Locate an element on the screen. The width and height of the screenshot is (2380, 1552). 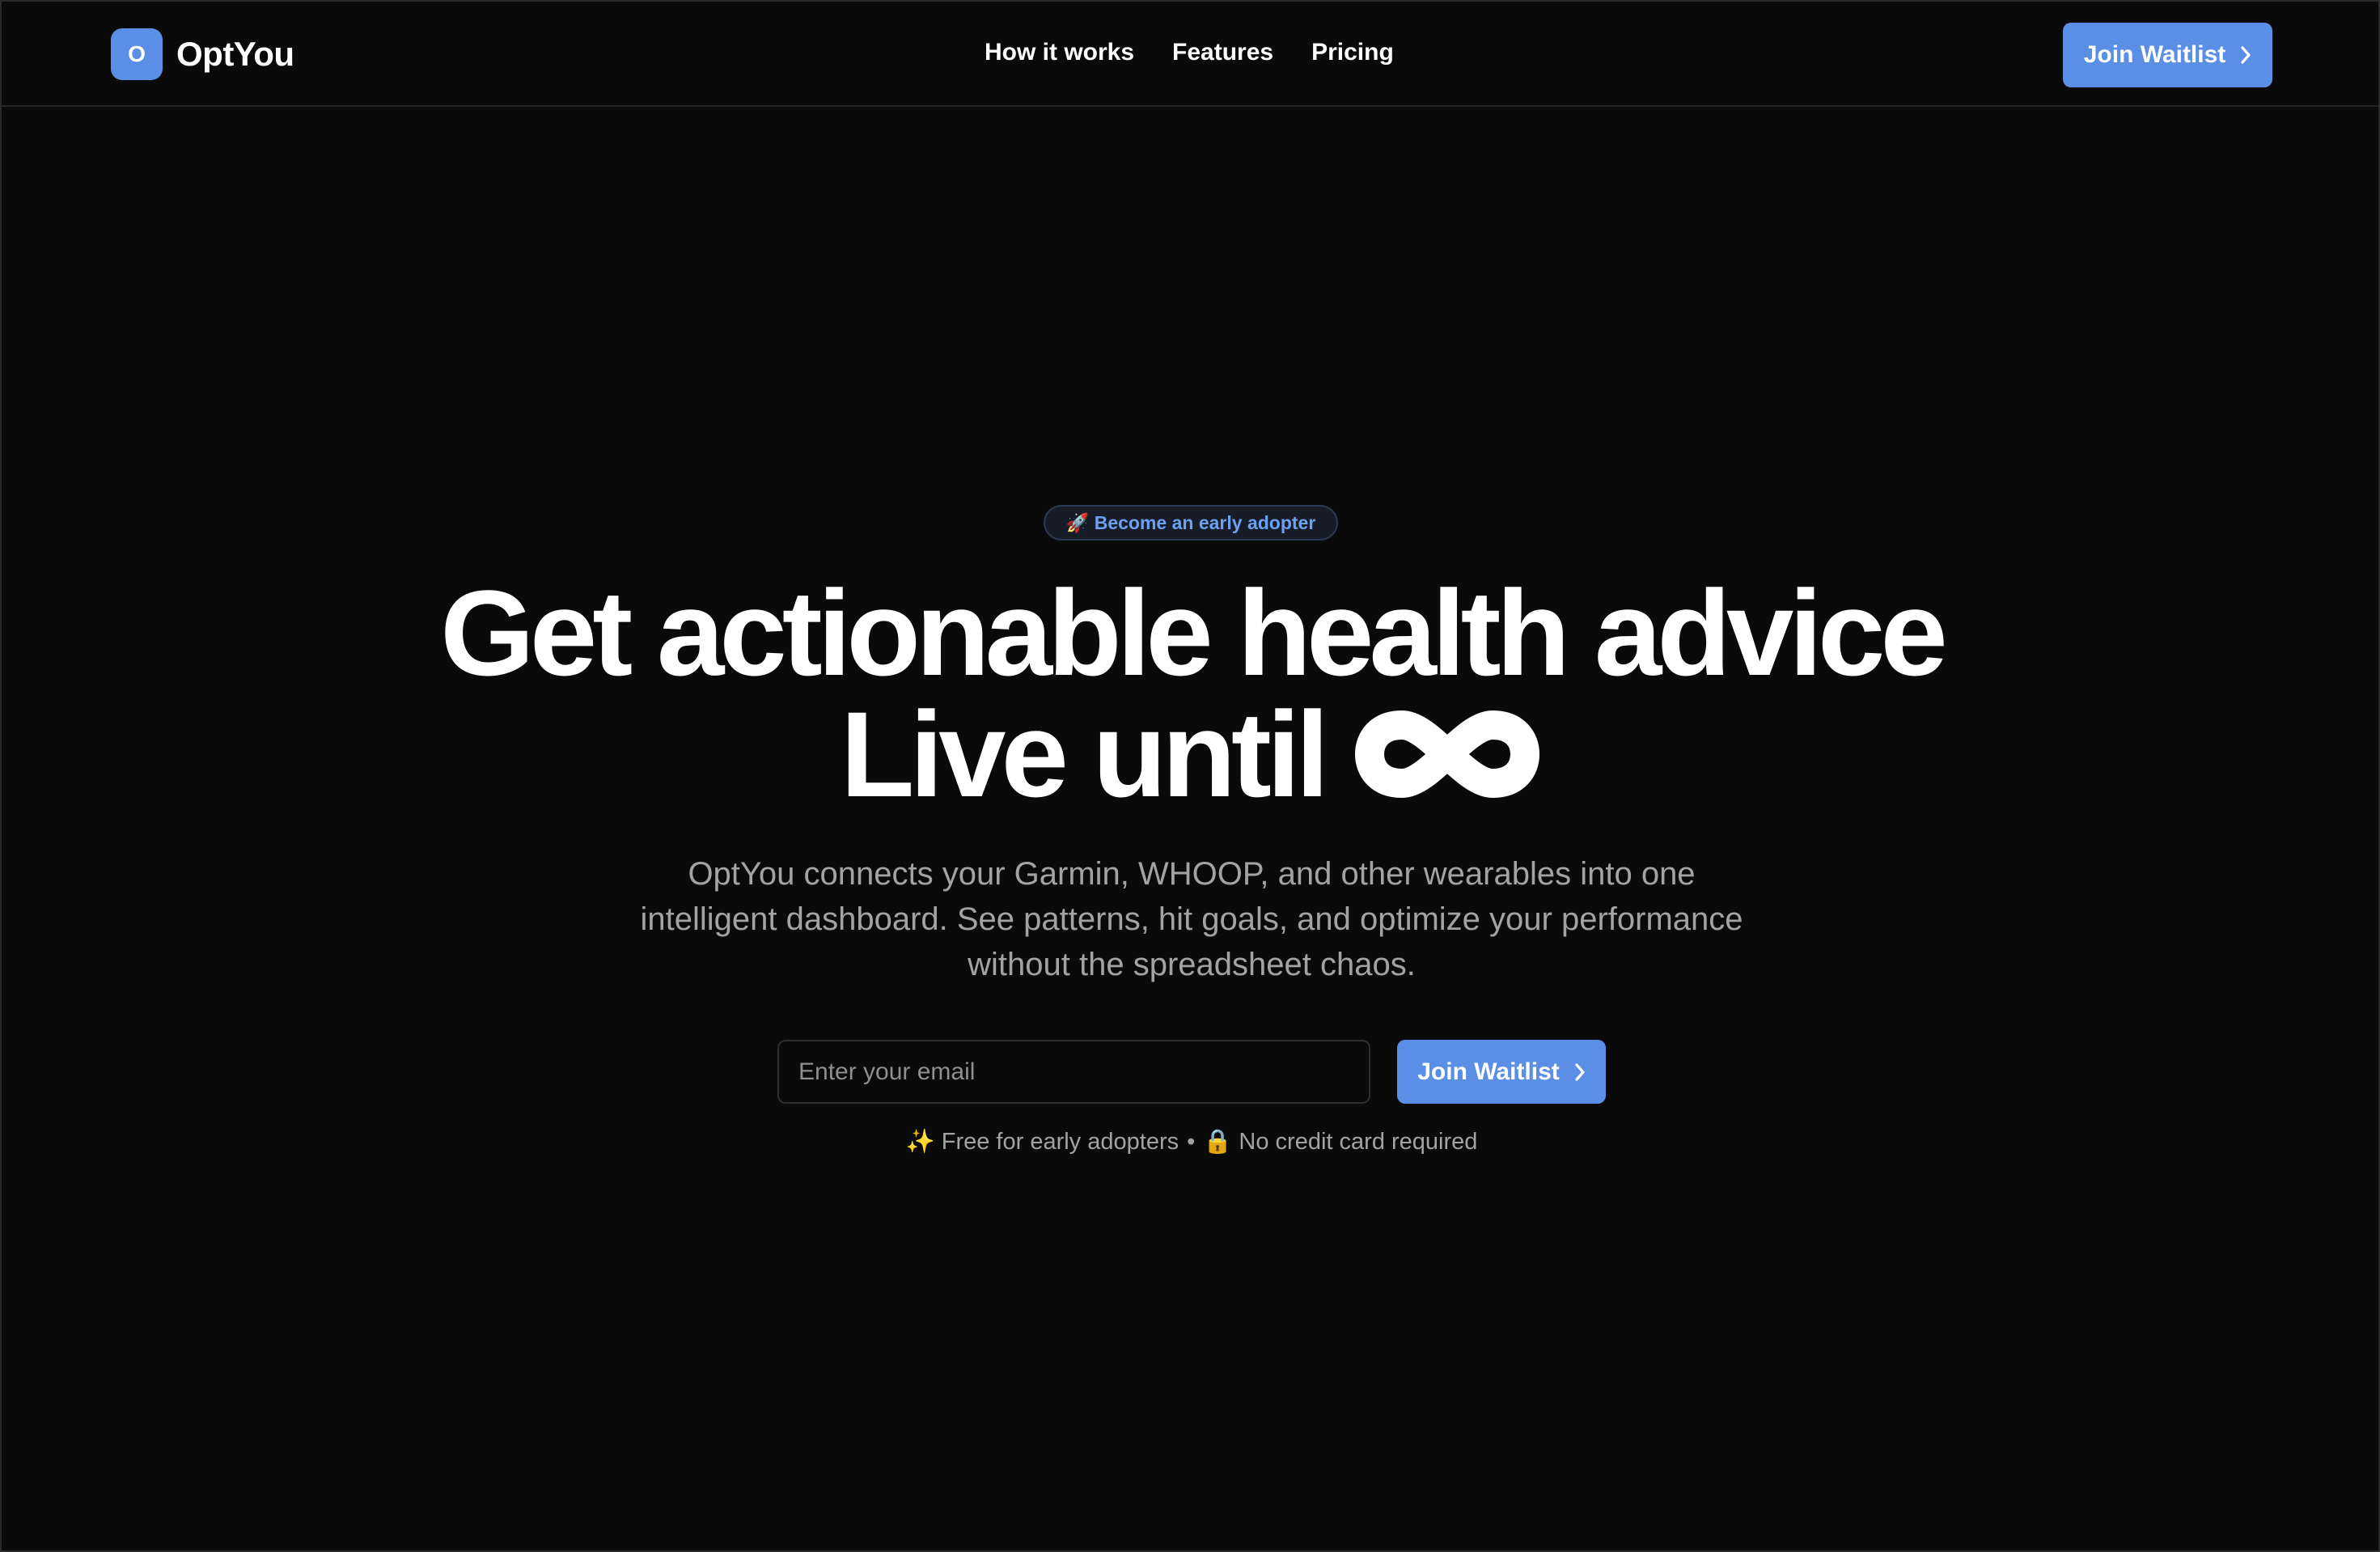
header-join-waitlist-label: Join Waitlist is located at coordinates (2154, 54).